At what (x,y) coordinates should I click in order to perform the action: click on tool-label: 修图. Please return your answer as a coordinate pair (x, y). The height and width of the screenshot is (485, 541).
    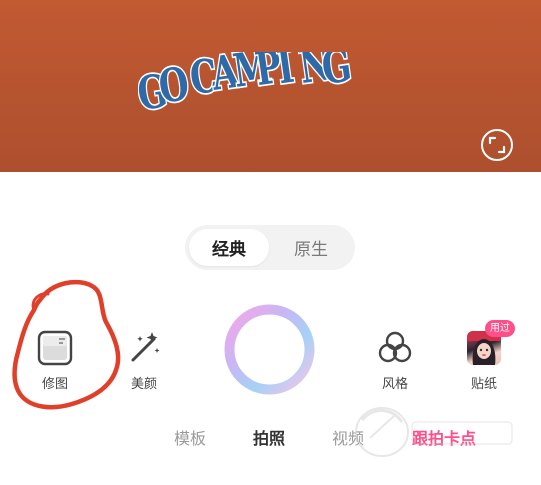
    Looking at the image, I should click on (54, 384).